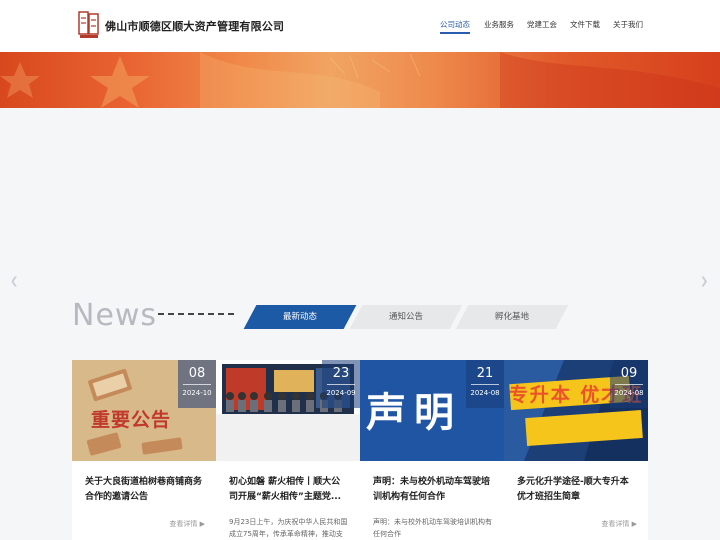  What do you see at coordinates (577, 490) in the screenshot?
I see `card-4-title: 多元化升学途径-顺大专升本优才班招生简章` at bounding box center [577, 490].